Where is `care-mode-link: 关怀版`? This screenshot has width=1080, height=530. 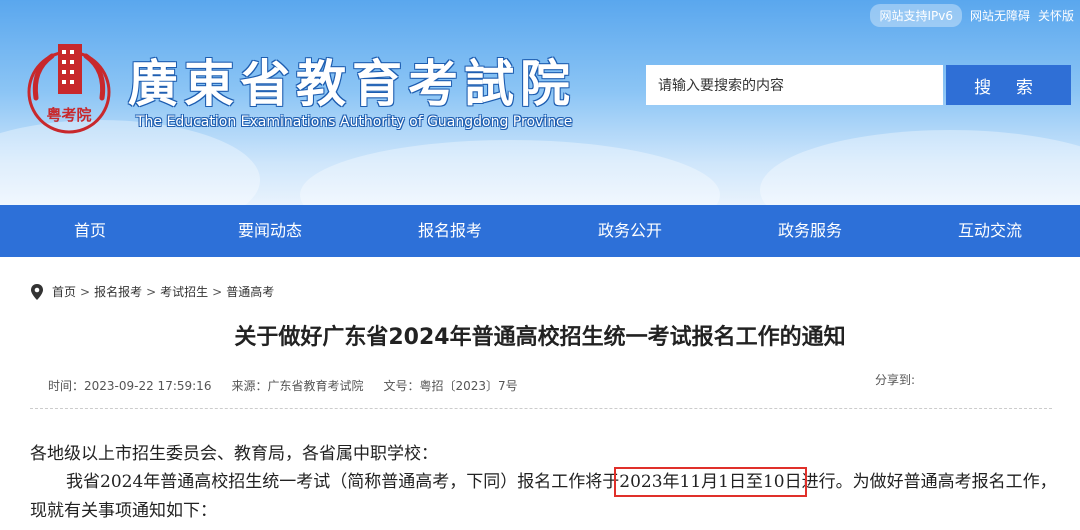
care-mode-link: 关怀版 is located at coordinates (1056, 15).